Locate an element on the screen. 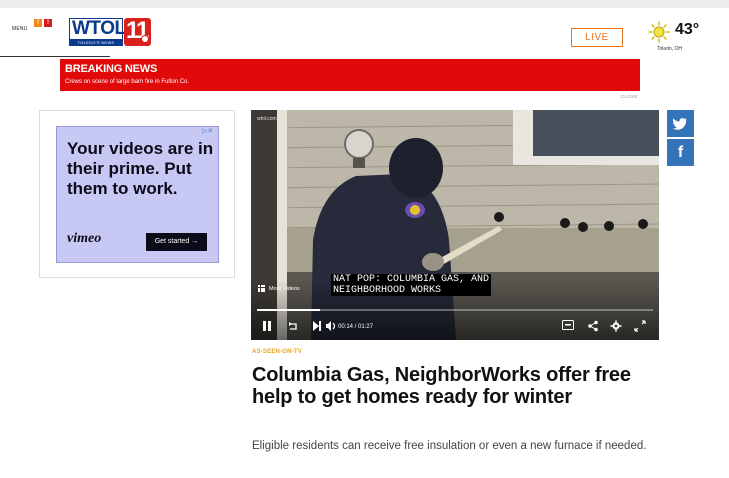 This screenshot has height=478, width=729. alert-badge-orange: ! is located at coordinates (38, 23).